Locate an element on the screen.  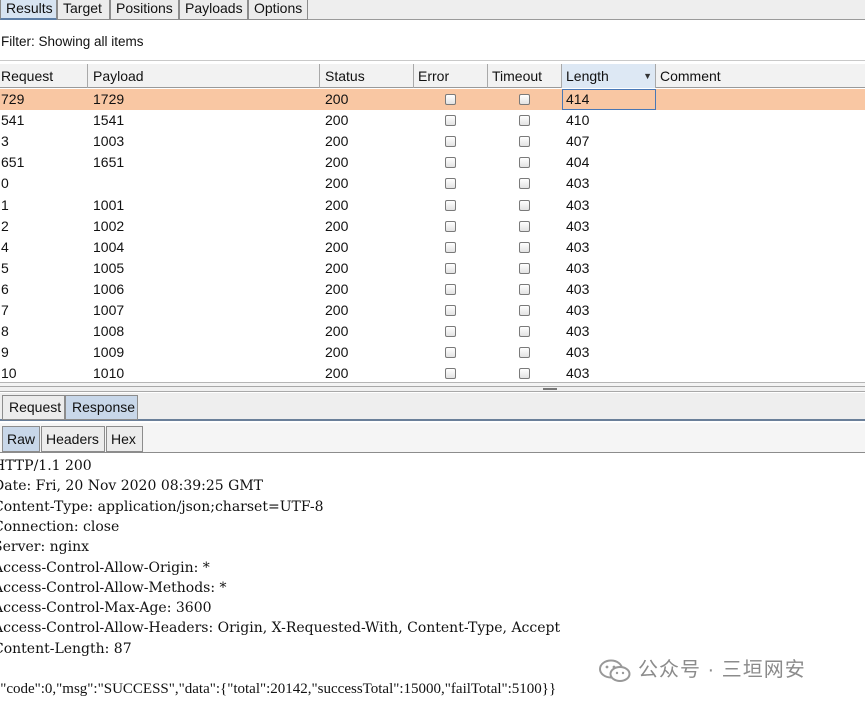
pane-splitter is located at coordinates (432, 389).